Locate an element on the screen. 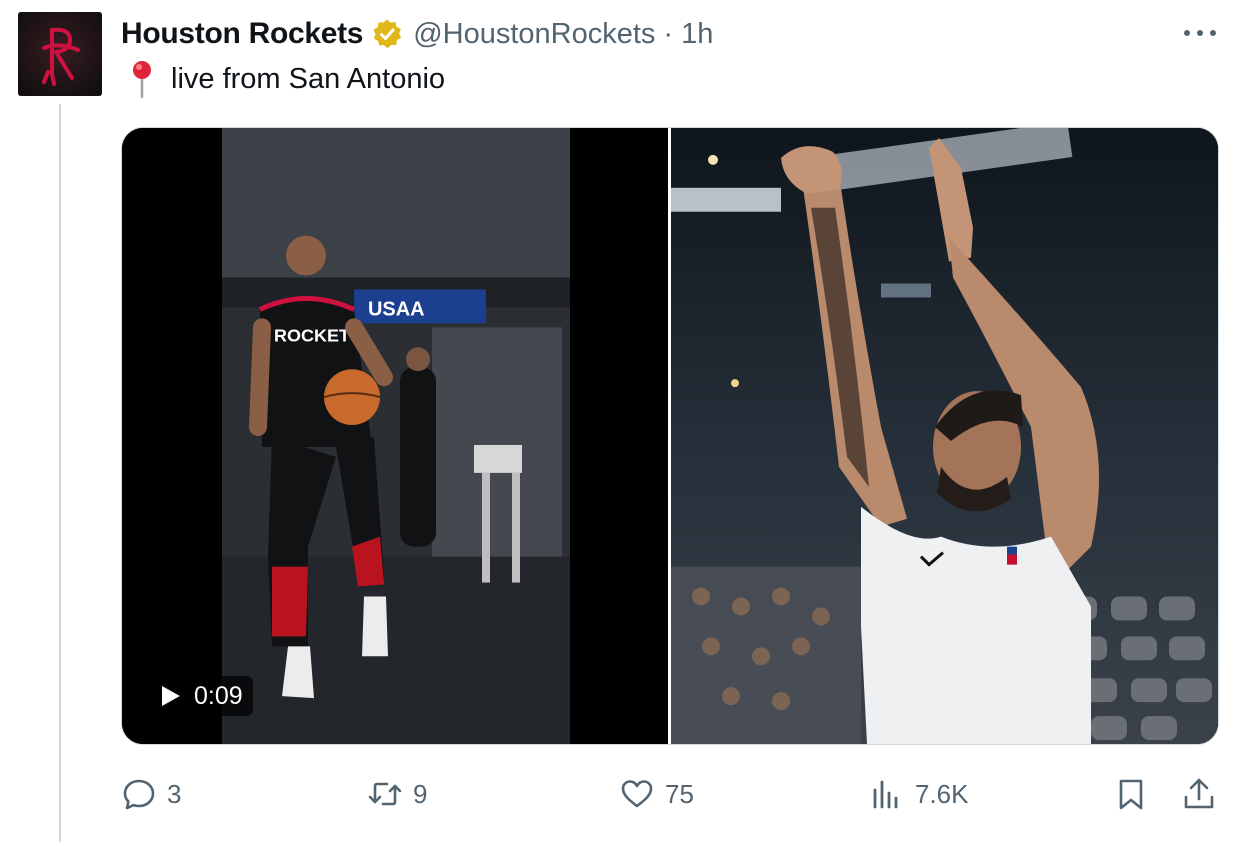  play-icon is located at coordinates (171, 696).